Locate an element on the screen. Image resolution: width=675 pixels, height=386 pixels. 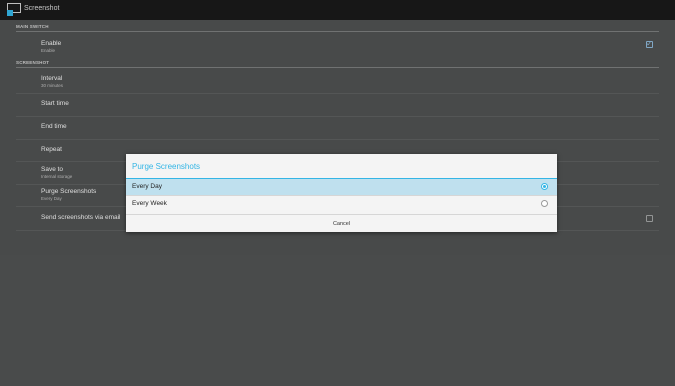
option-every-week: Every Week is located at coordinates (341, 204).